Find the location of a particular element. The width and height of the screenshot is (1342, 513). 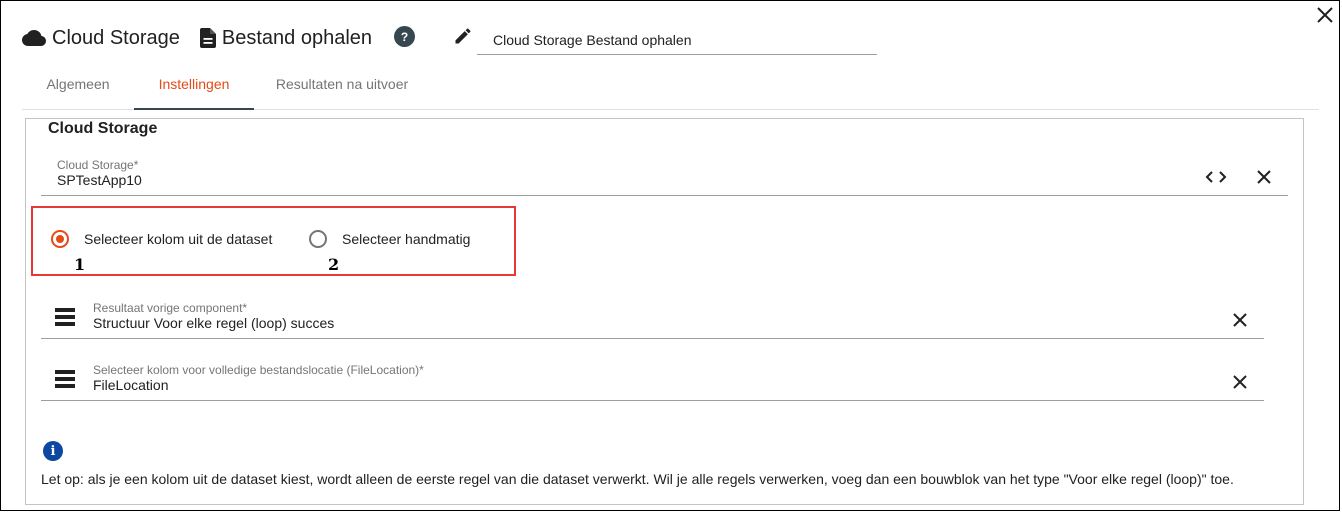

file-location-value: FileLocation is located at coordinates (131, 385).